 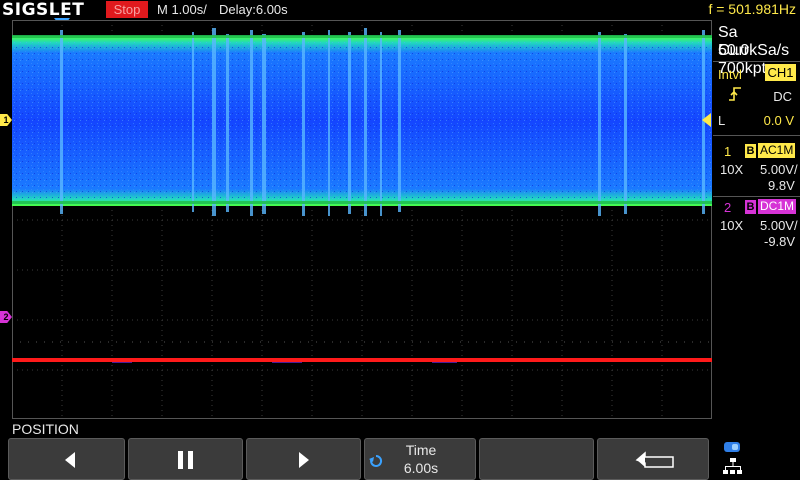 What do you see at coordinates (421, 468) in the screenshot?
I see `time-softkey-value: 6.00s` at bounding box center [421, 468].